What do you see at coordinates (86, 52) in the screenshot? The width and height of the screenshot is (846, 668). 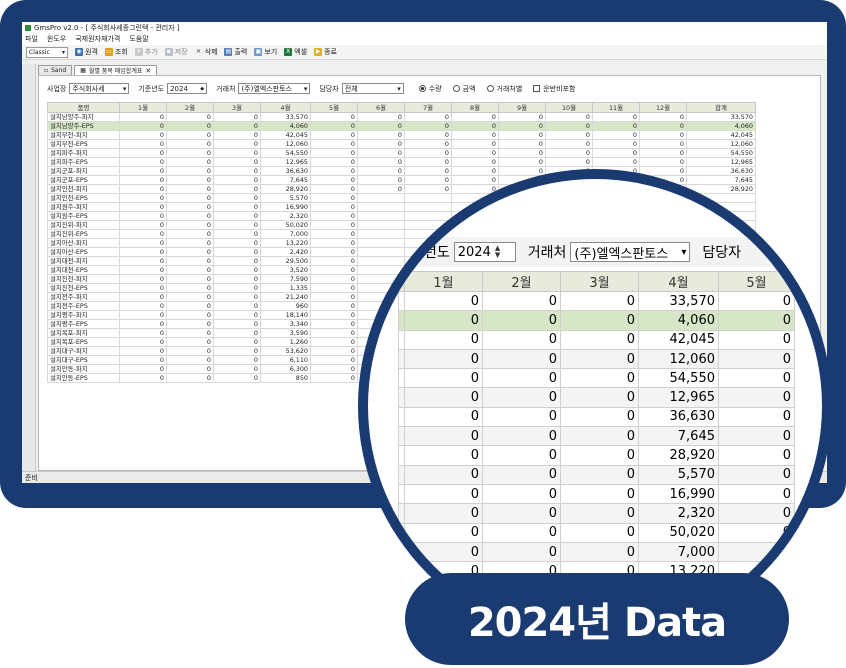 I see `remote-button: ◉ 원격` at bounding box center [86, 52].